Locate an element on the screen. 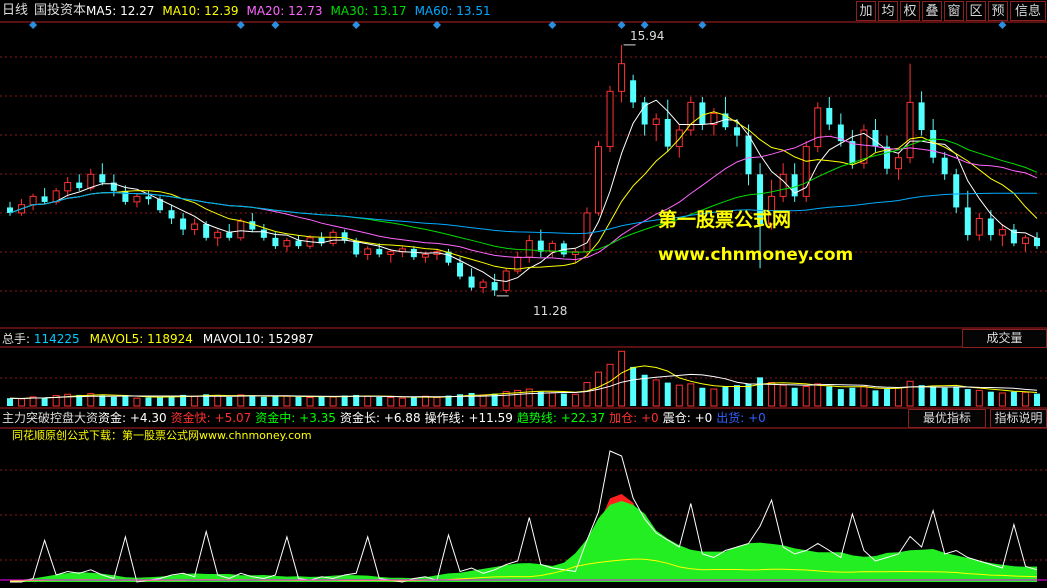 This screenshot has width=1047, height=588. volume-button: 成交量 is located at coordinates (1004, 338).